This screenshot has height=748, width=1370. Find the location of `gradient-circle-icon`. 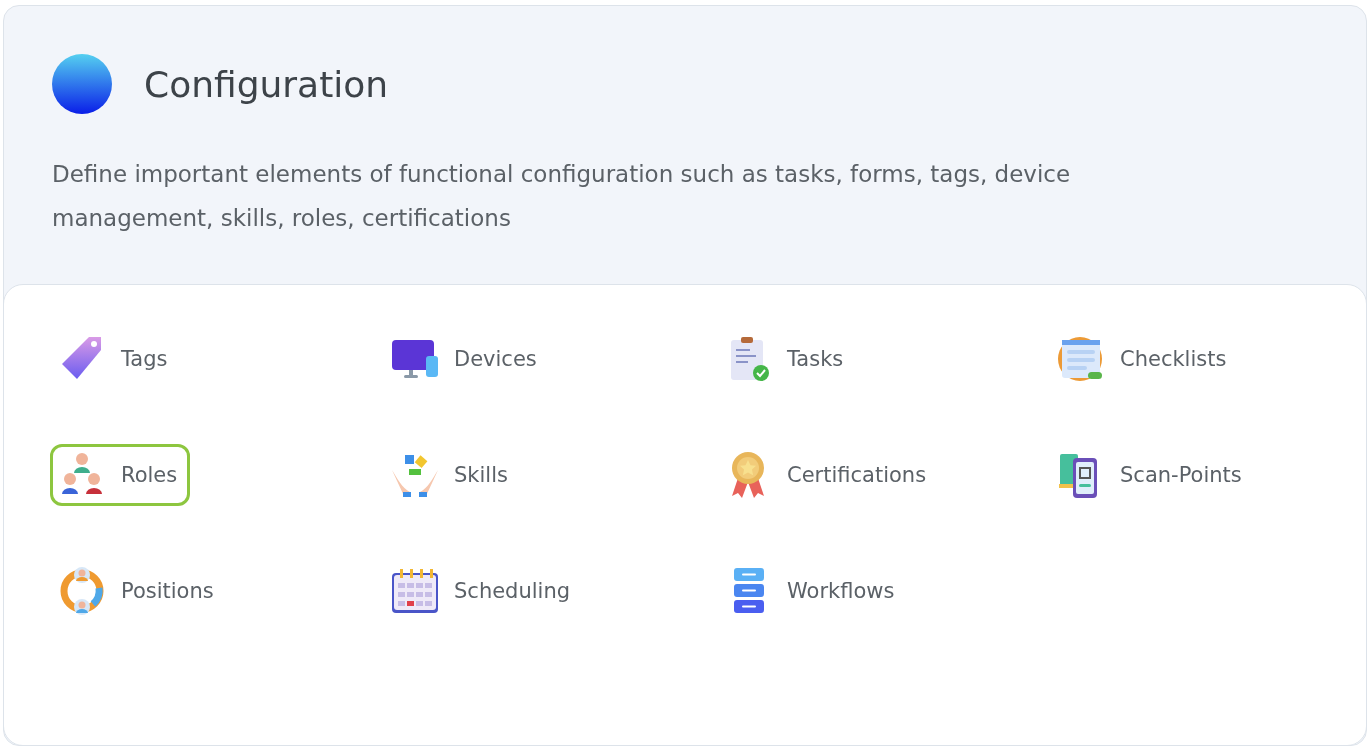

gradient-circle-icon is located at coordinates (82, 84).